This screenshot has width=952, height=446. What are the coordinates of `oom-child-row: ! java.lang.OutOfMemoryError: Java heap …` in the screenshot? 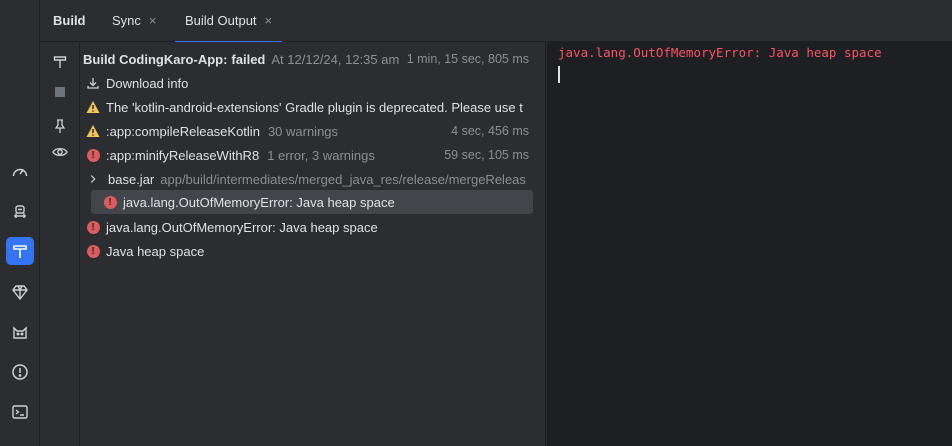 It's located at (312, 202).